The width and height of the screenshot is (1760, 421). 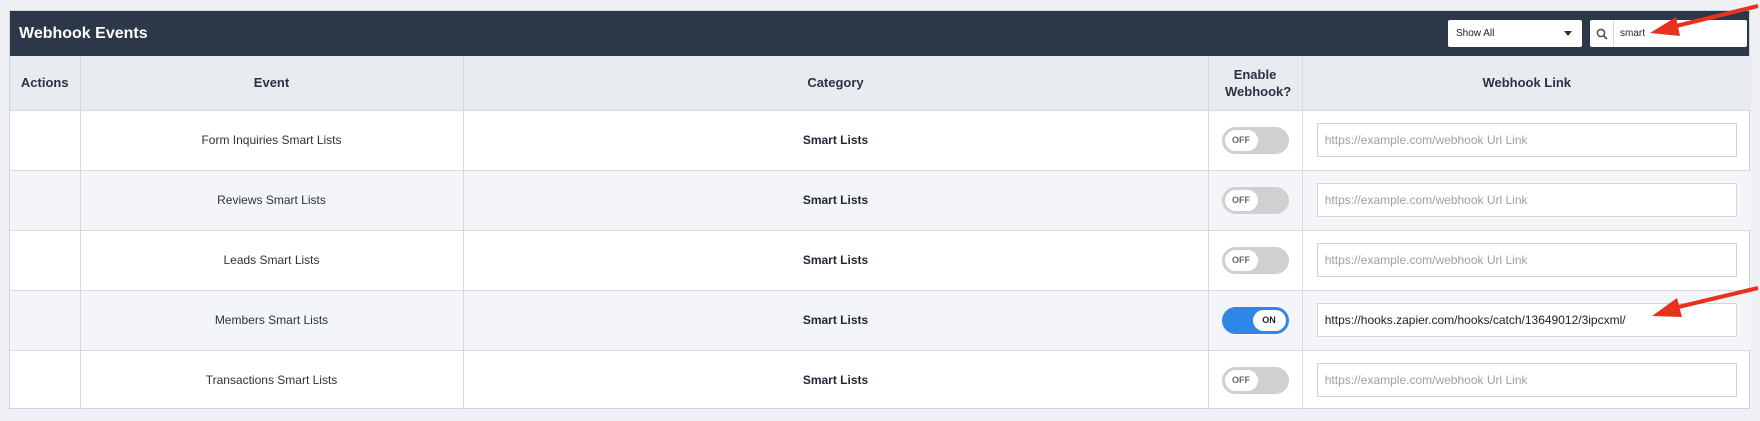 I want to click on event-name: Leads Smart Lists, so click(x=272, y=259).